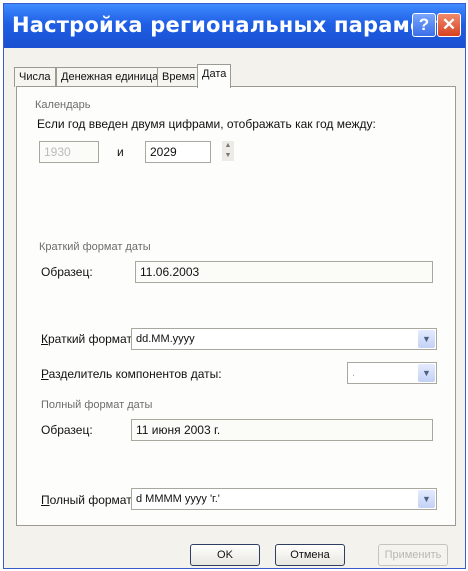  Describe the element at coordinates (95, 247) in the screenshot. I see `short-format-group-label: Краткий формат даты` at that location.